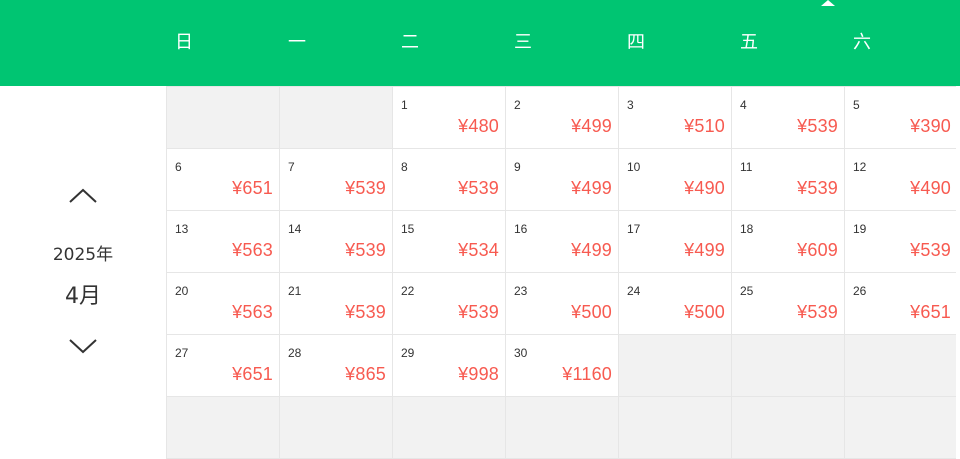  I want to click on date-number: 16, so click(521, 229).